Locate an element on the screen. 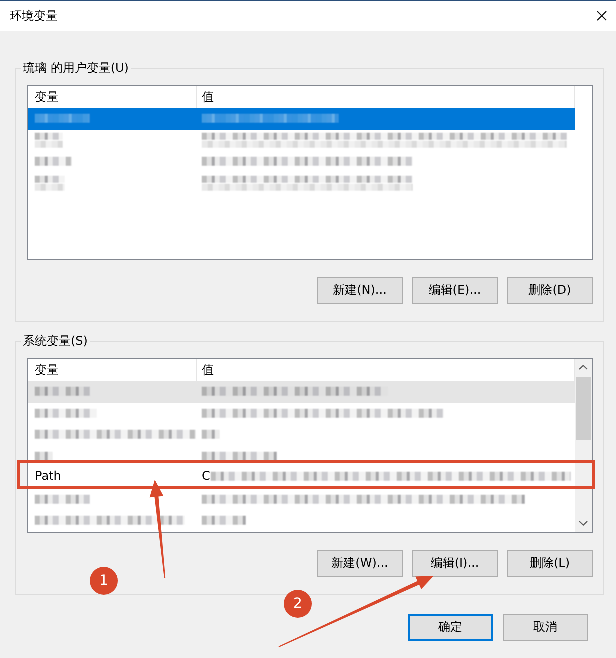  list-row: Path C is located at coordinates (305, 474).